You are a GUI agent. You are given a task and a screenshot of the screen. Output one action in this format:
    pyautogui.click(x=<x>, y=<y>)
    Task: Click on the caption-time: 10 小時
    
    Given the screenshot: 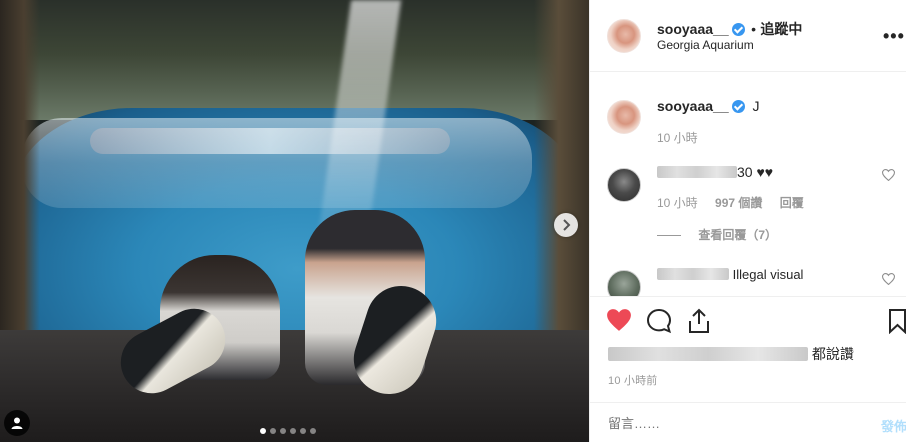 What is the action you would take?
    pyautogui.click(x=677, y=138)
    